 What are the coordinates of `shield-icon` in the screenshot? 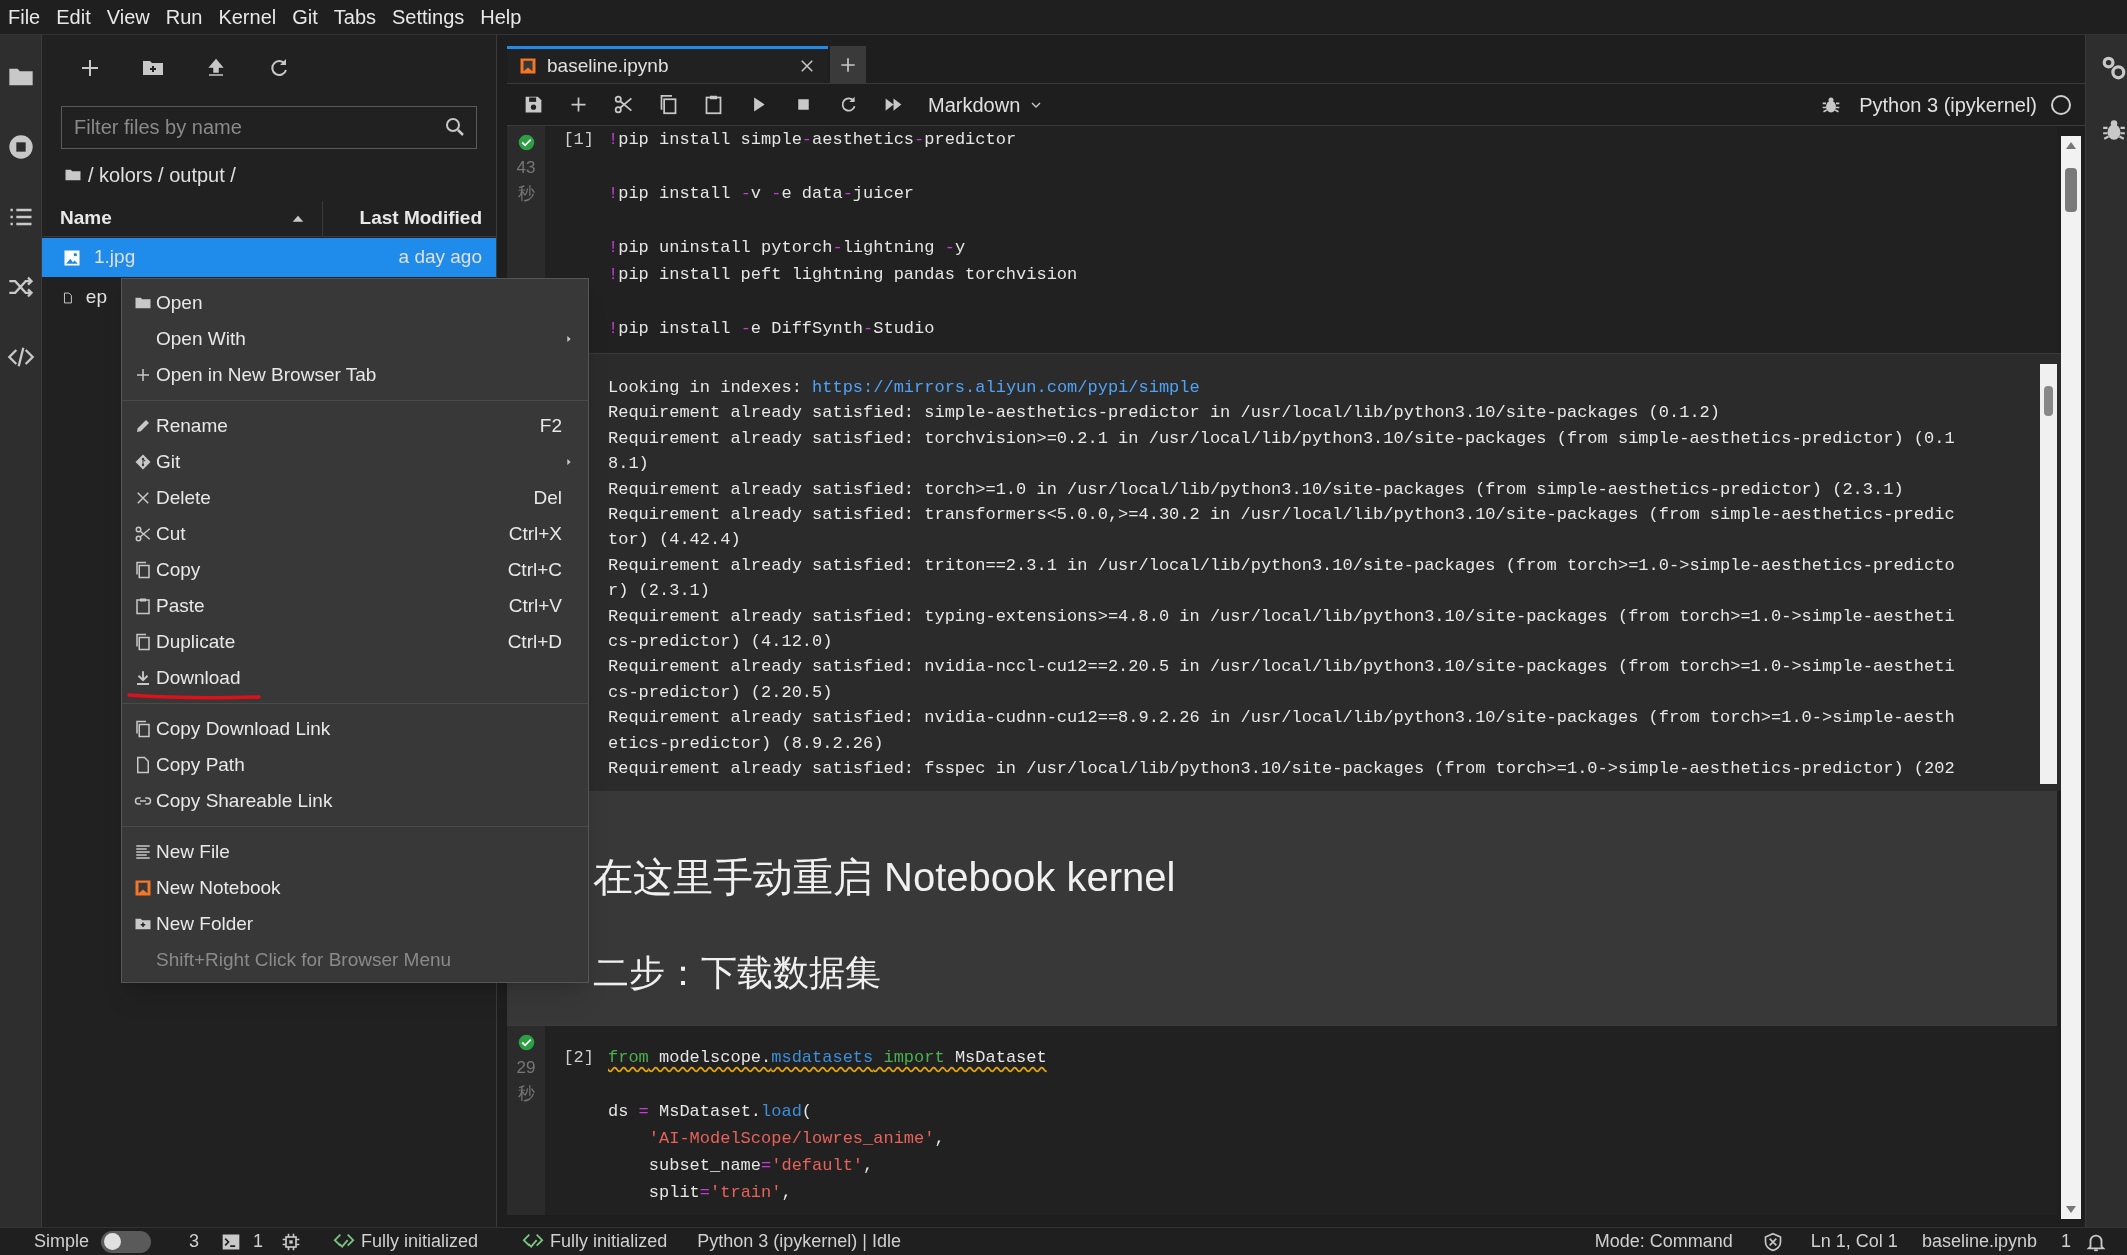 It's located at (1772, 1241).